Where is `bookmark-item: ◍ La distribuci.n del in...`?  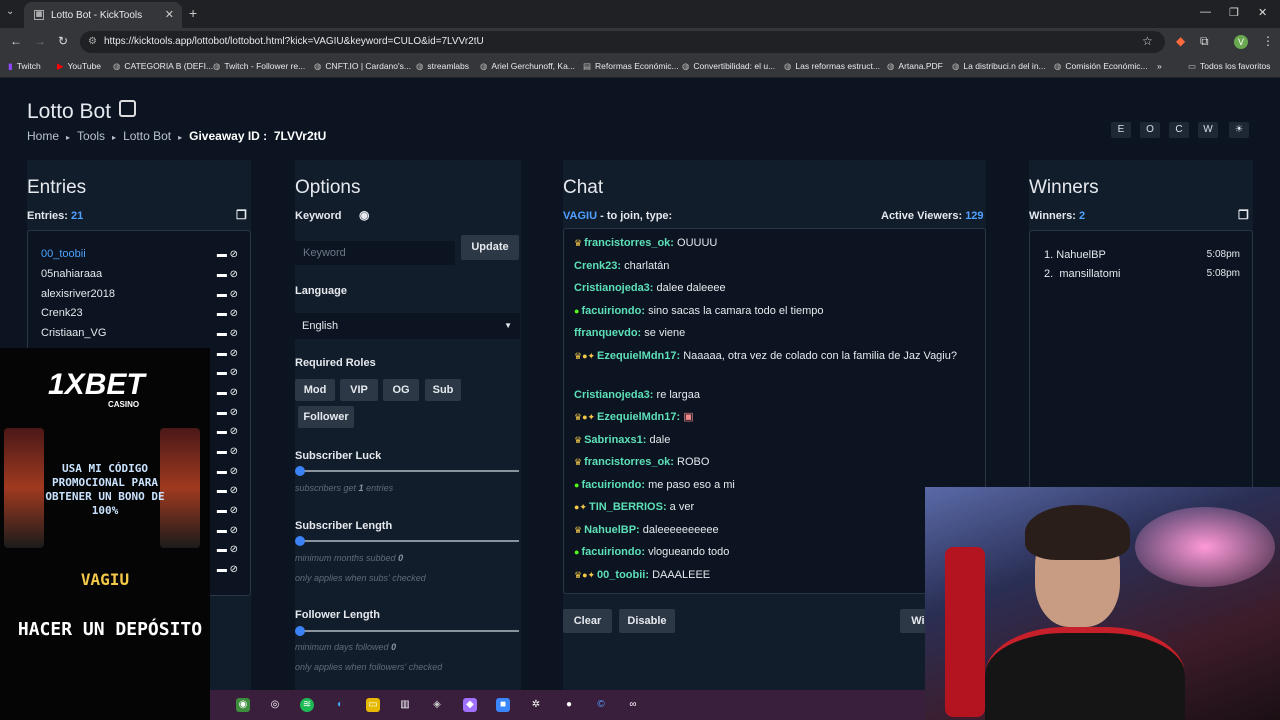 bookmark-item: ◍ La distribuci.n del in... is located at coordinates (999, 66).